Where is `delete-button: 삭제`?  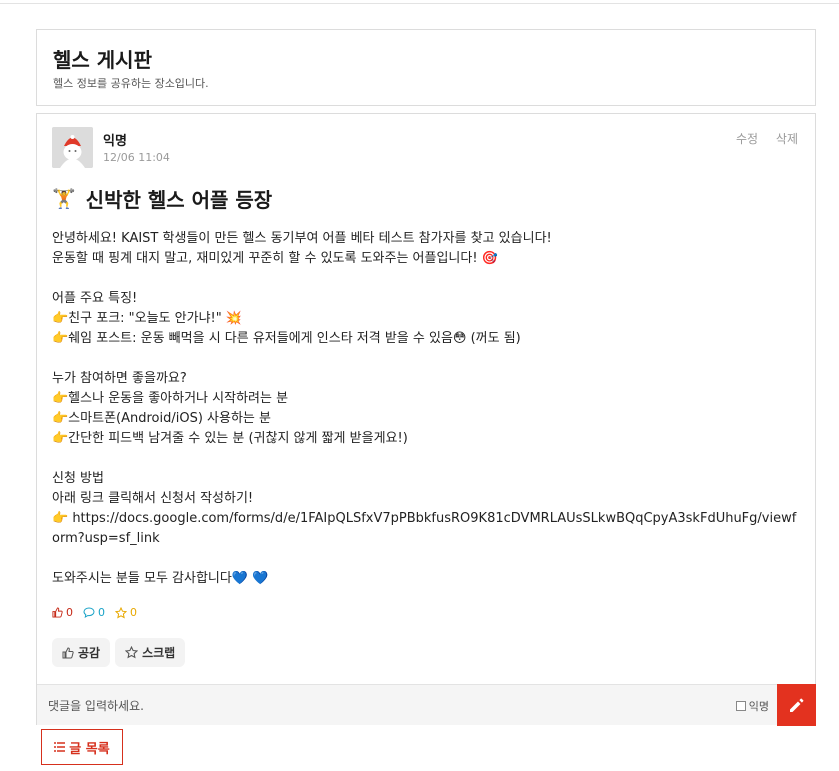
delete-button: 삭제 is located at coordinates (787, 139).